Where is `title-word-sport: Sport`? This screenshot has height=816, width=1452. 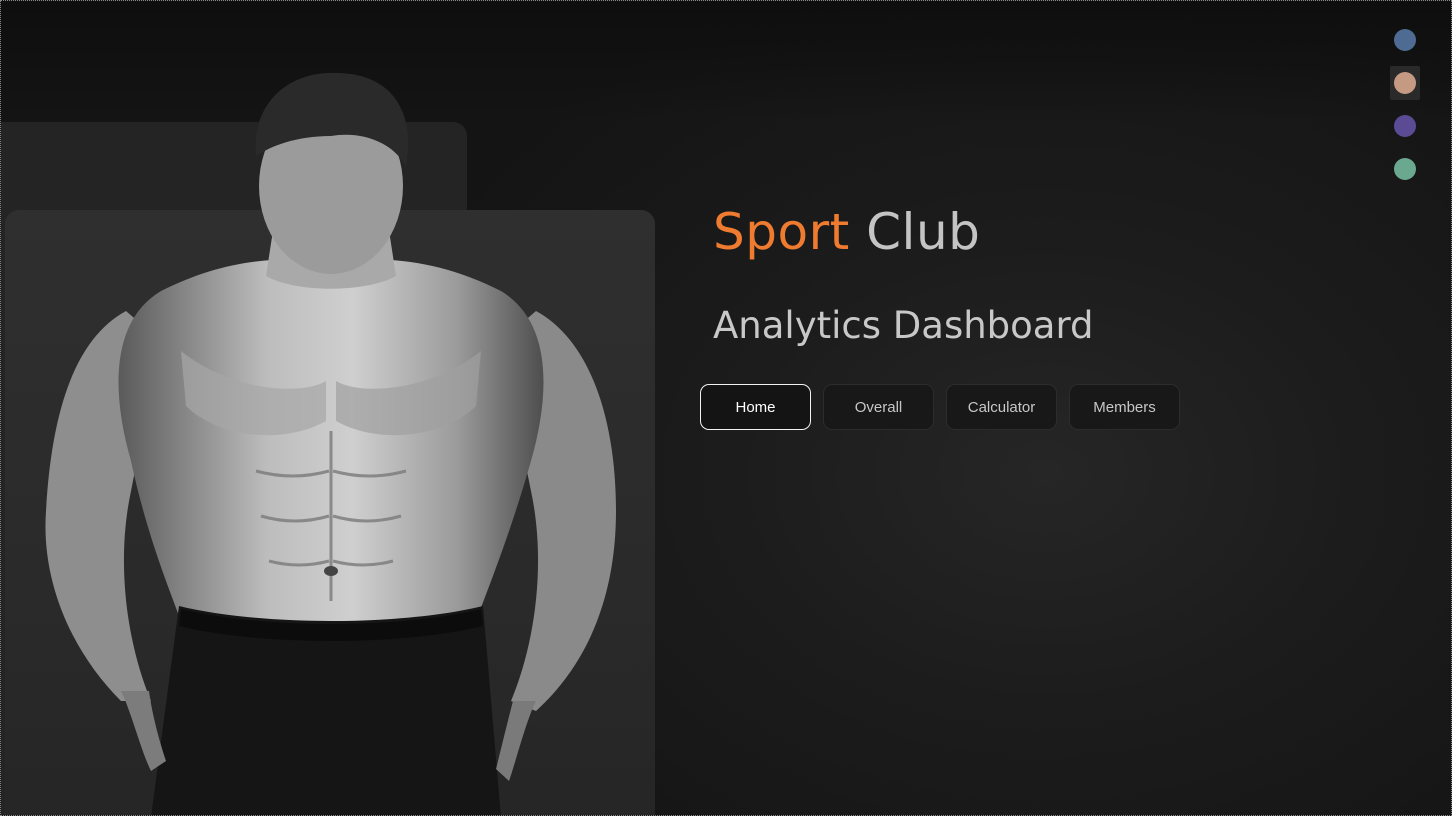 title-word-sport: Sport is located at coordinates (781, 232).